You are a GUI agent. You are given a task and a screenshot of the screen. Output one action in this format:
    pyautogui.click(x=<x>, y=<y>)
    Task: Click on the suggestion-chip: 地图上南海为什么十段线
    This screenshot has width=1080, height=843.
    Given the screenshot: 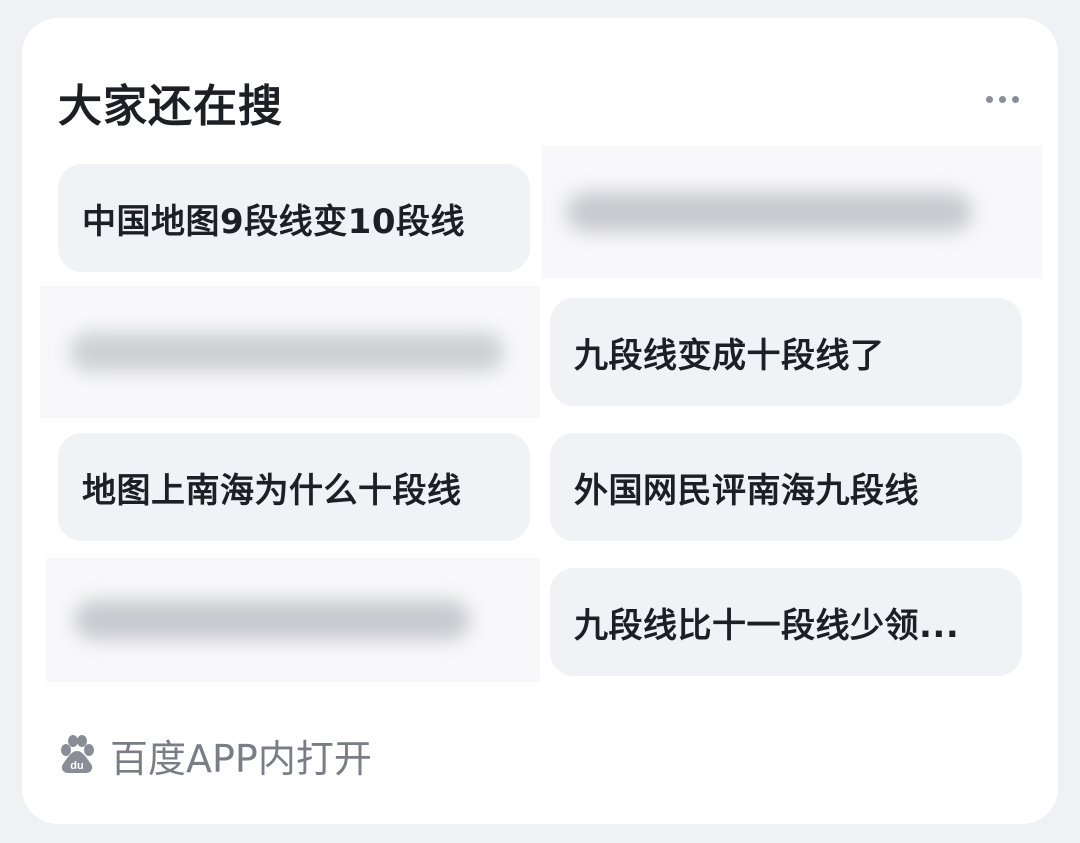 What is the action you would take?
    pyautogui.click(x=294, y=487)
    